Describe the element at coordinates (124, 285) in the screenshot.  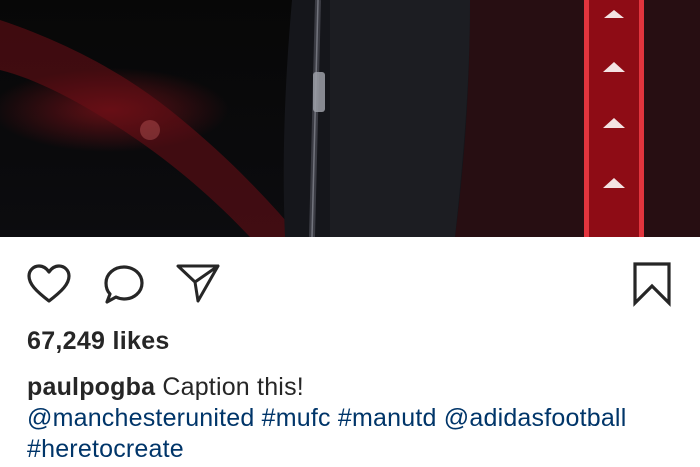
I see `comment-bubble-icon` at that location.